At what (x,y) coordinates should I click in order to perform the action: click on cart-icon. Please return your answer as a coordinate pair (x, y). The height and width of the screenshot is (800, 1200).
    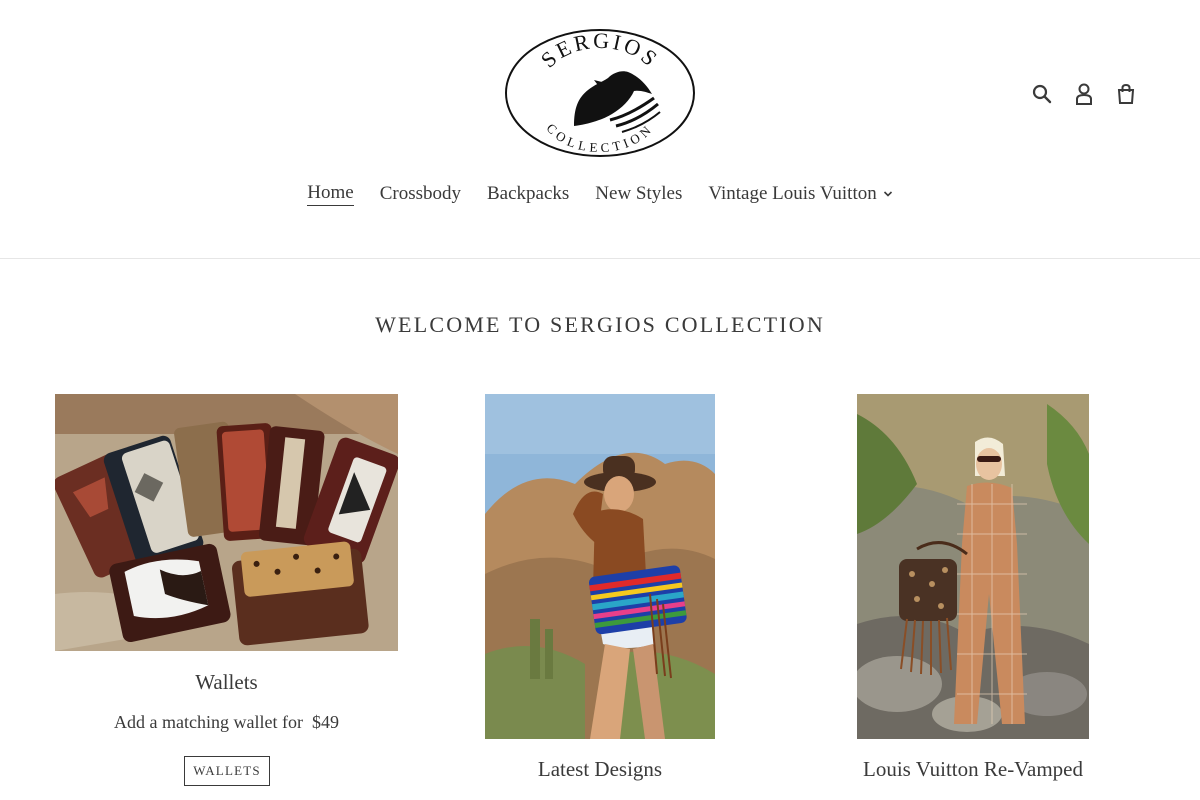
    Looking at the image, I should click on (1126, 94).